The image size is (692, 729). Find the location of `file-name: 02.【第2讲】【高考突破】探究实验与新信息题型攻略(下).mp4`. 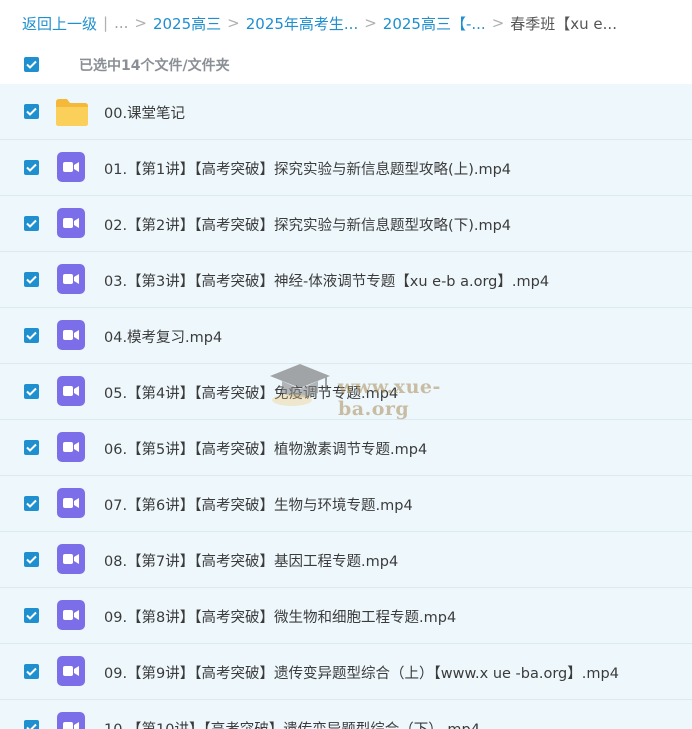

file-name: 02.【第2讲】【高考突破】探究实验与新信息题型攻略(下).mp4 is located at coordinates (307, 224).